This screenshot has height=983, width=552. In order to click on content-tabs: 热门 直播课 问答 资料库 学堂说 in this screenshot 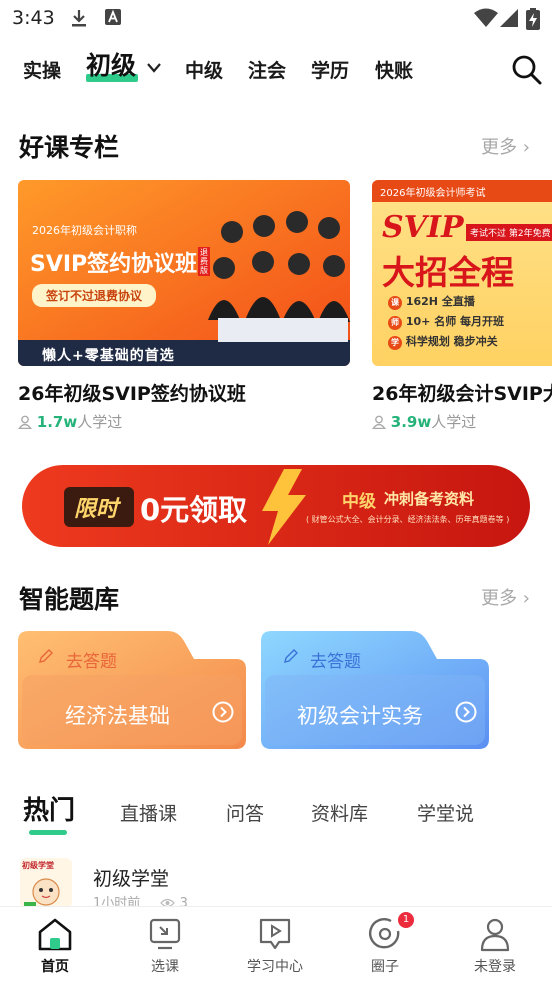, I will do `click(276, 815)`.